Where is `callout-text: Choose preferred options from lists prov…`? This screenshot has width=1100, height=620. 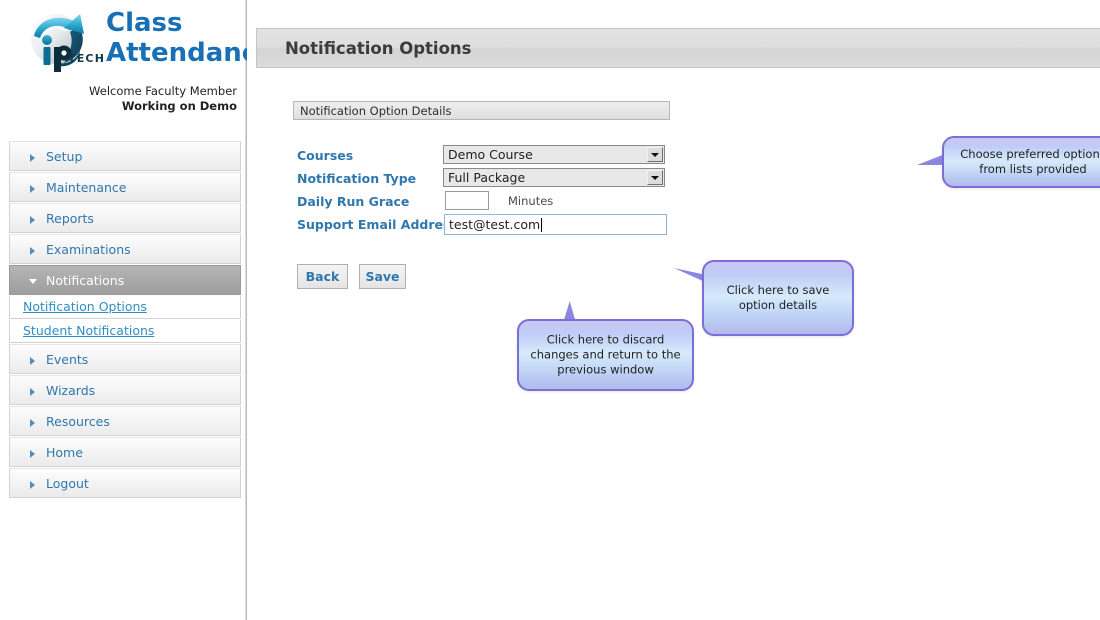
callout-text: Choose preferred options from lists prov… is located at coordinates (1026, 162).